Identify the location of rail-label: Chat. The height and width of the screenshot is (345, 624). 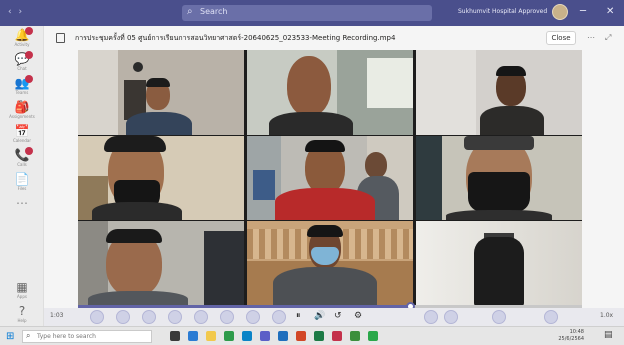
(22, 68).